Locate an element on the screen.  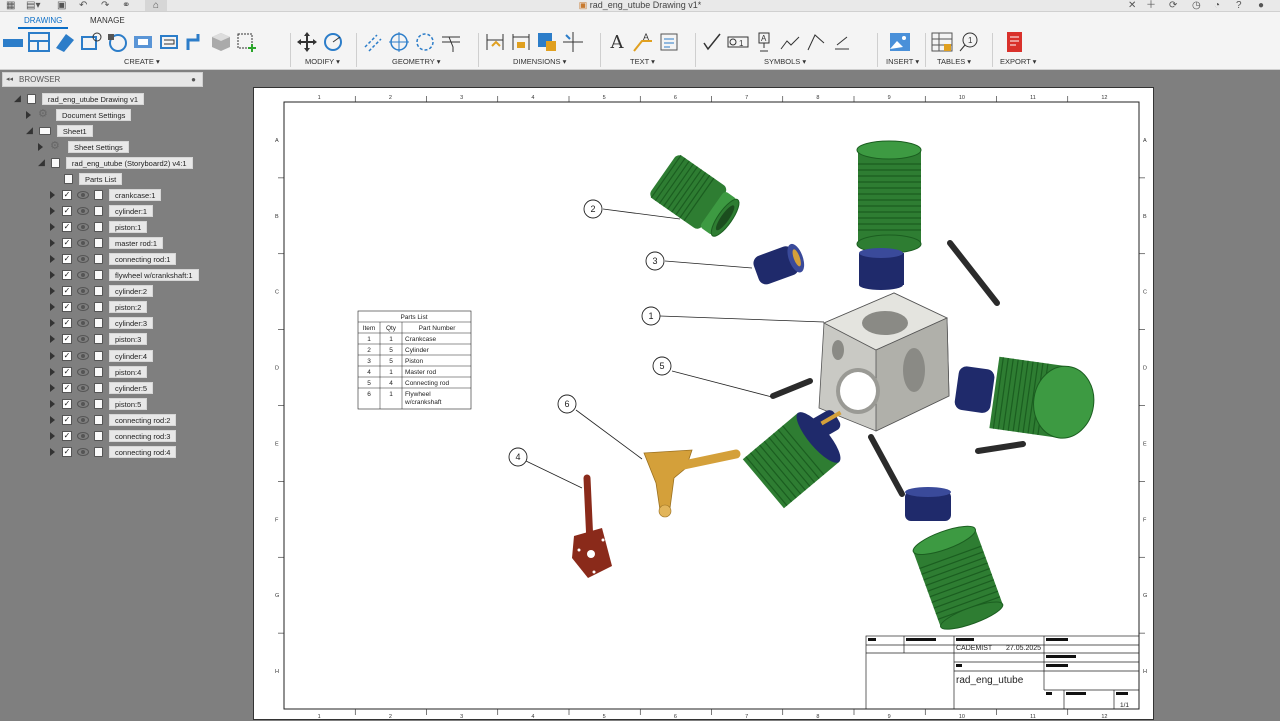
collapse-browser-icon: ◂◂ is located at coordinates (9, 79).